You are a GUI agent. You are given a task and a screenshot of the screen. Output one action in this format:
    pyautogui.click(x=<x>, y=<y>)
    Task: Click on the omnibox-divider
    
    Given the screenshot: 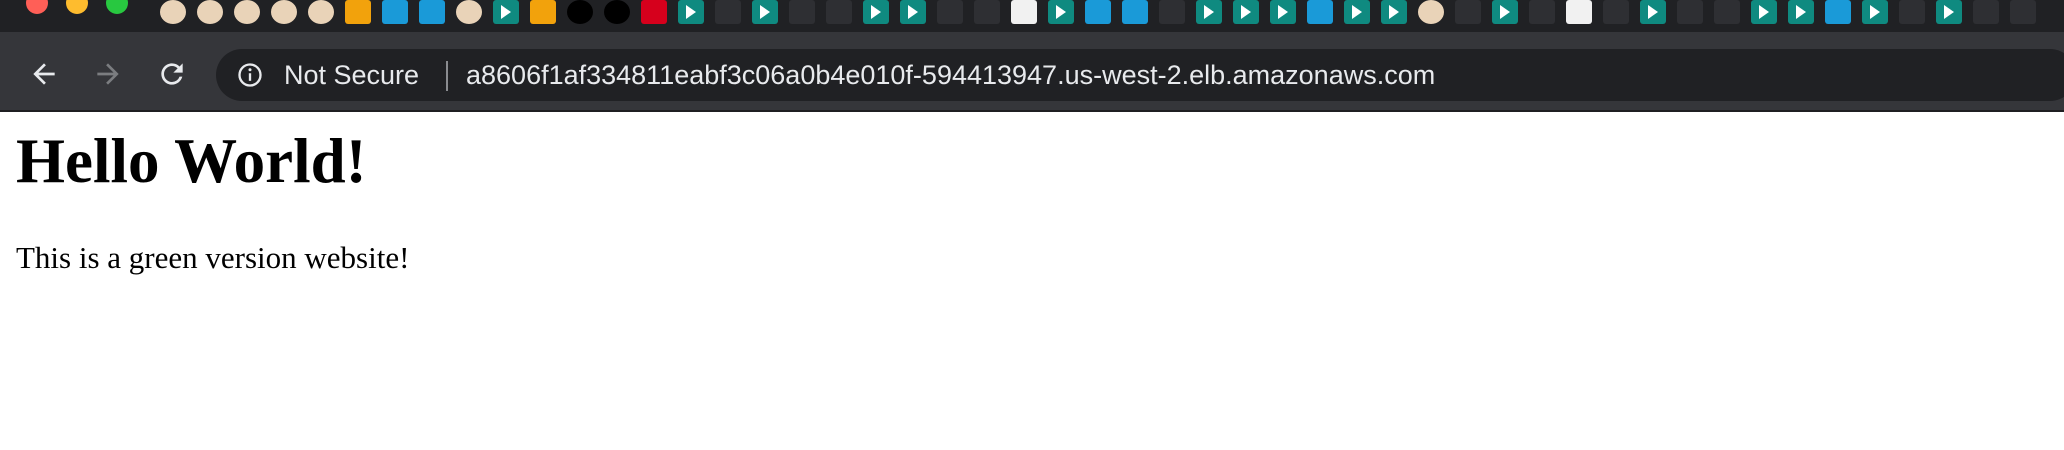 What is the action you would take?
    pyautogui.click(x=447, y=76)
    